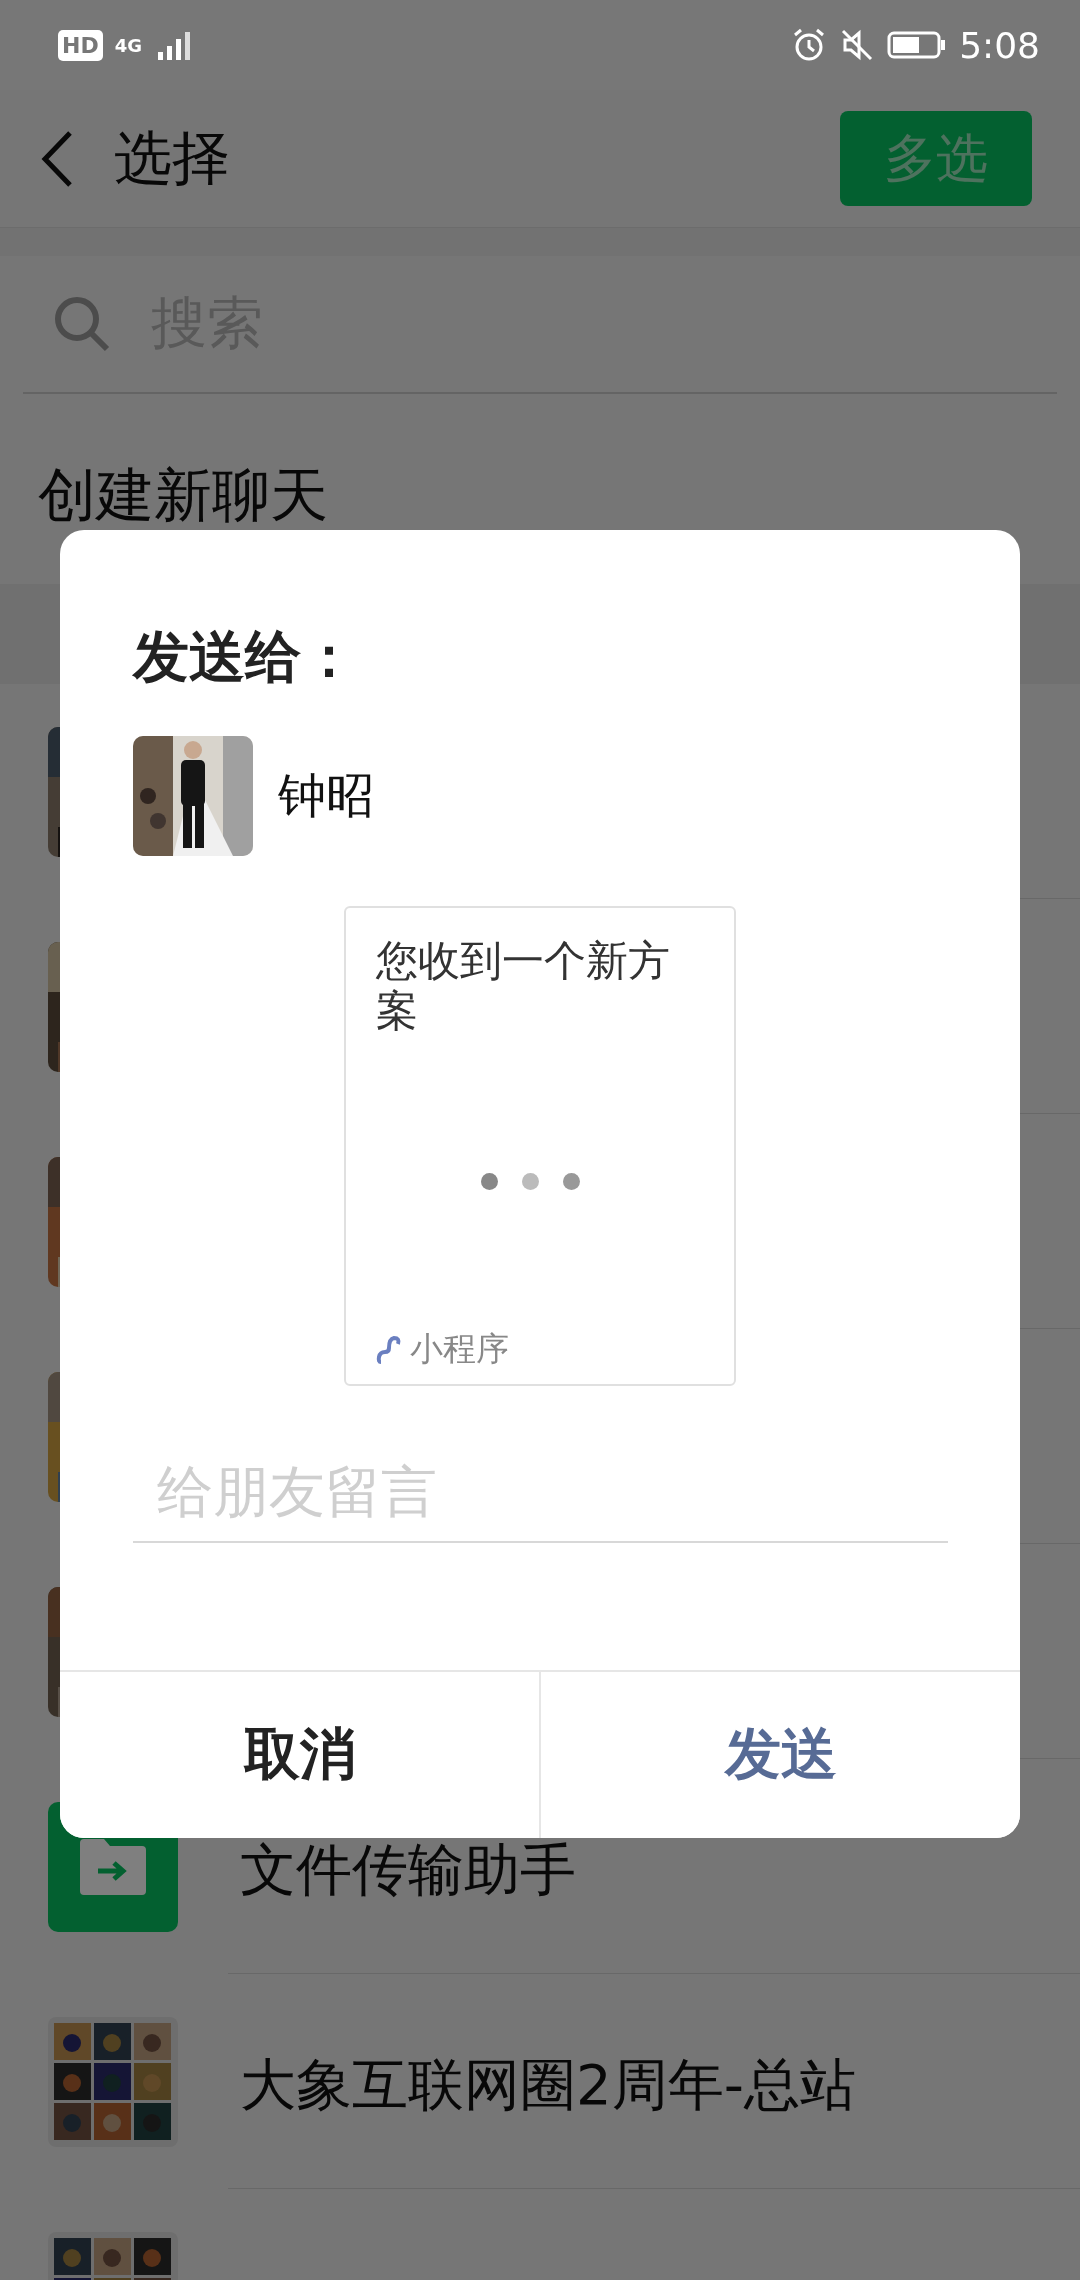 The image size is (1080, 2280). I want to click on mini-program-label: 小程序, so click(459, 1349).